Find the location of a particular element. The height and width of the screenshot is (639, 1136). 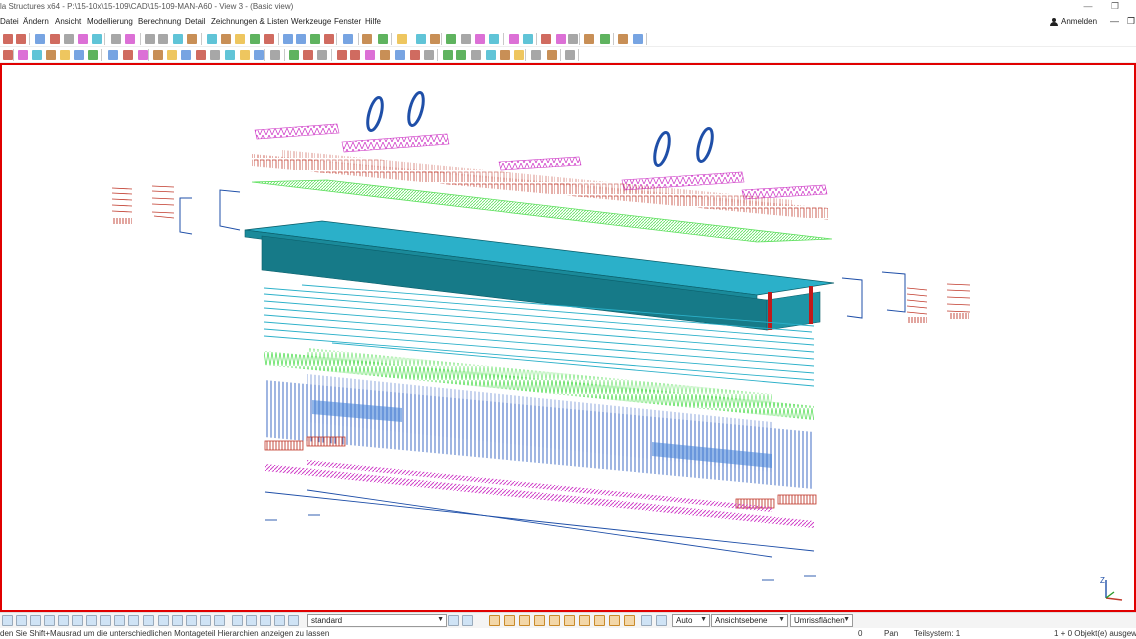

window-minimize-button: — is located at coordinates (1088, 6).